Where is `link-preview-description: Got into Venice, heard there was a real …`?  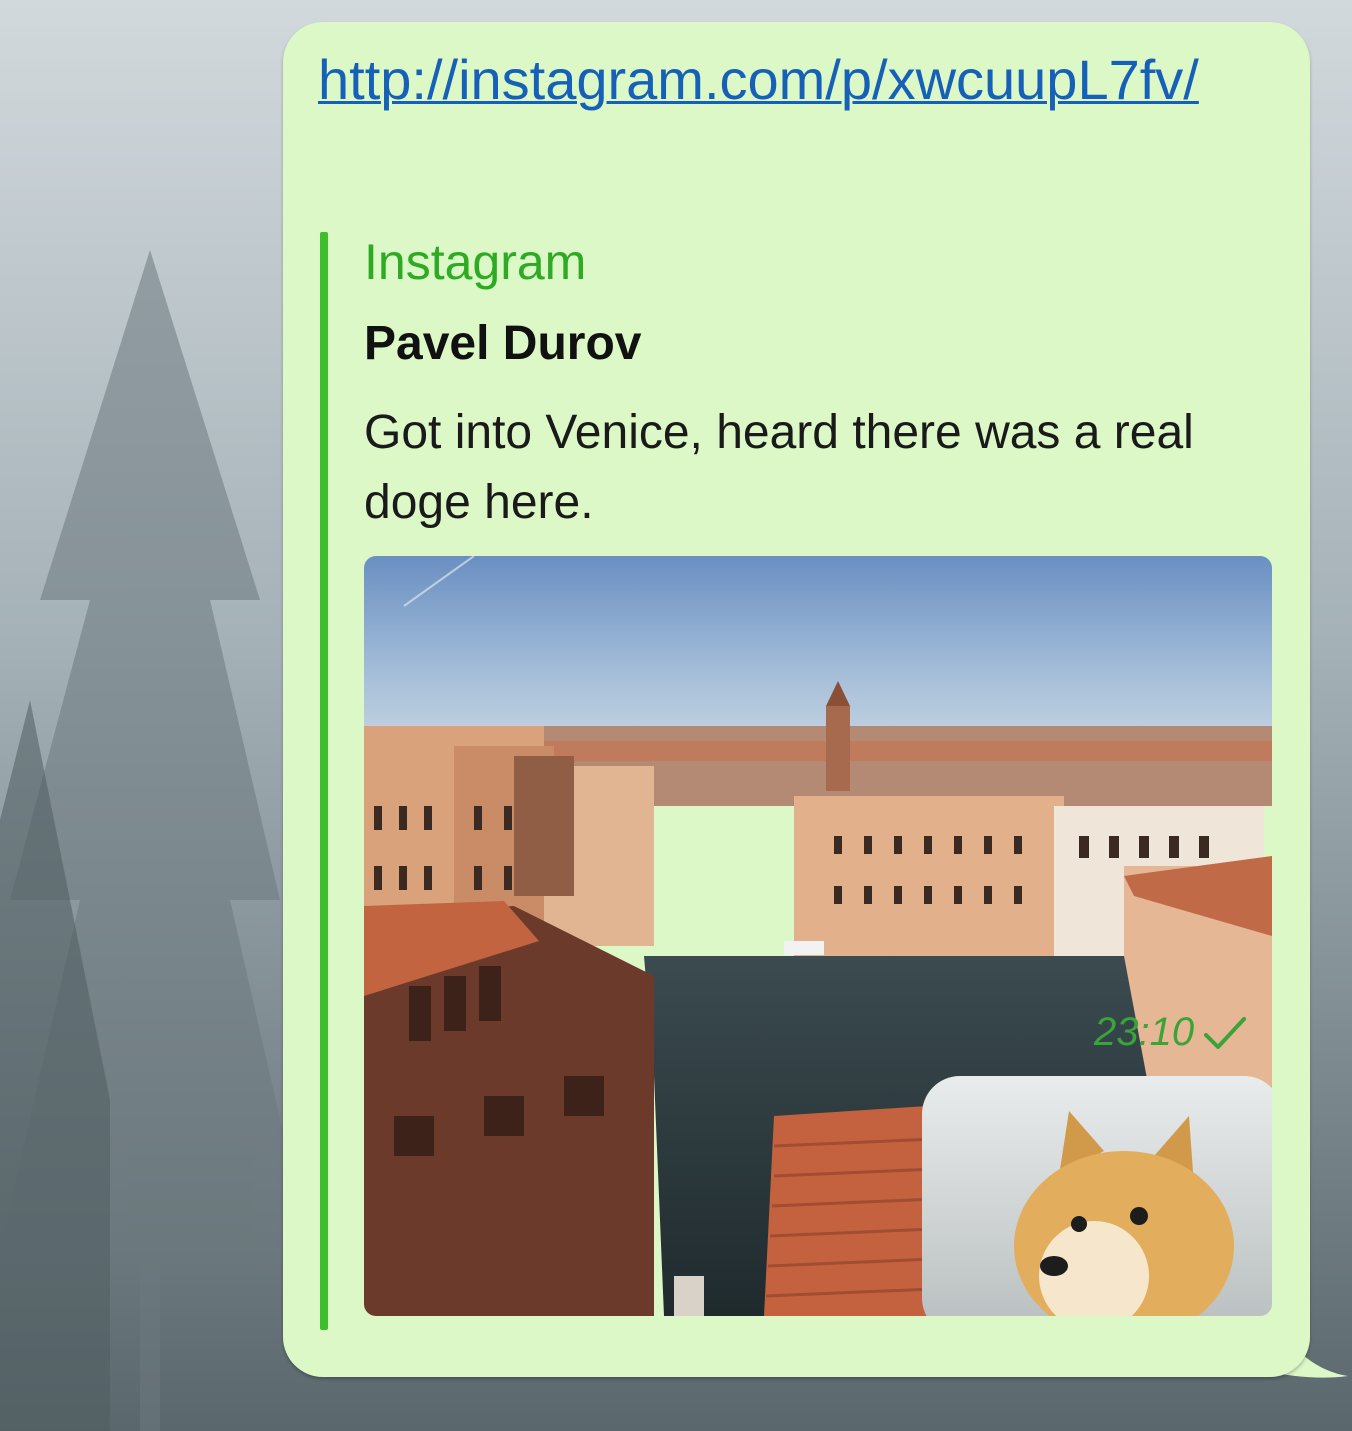 link-preview-description: Got into Venice, heard there was a real … is located at coordinates (779, 467).